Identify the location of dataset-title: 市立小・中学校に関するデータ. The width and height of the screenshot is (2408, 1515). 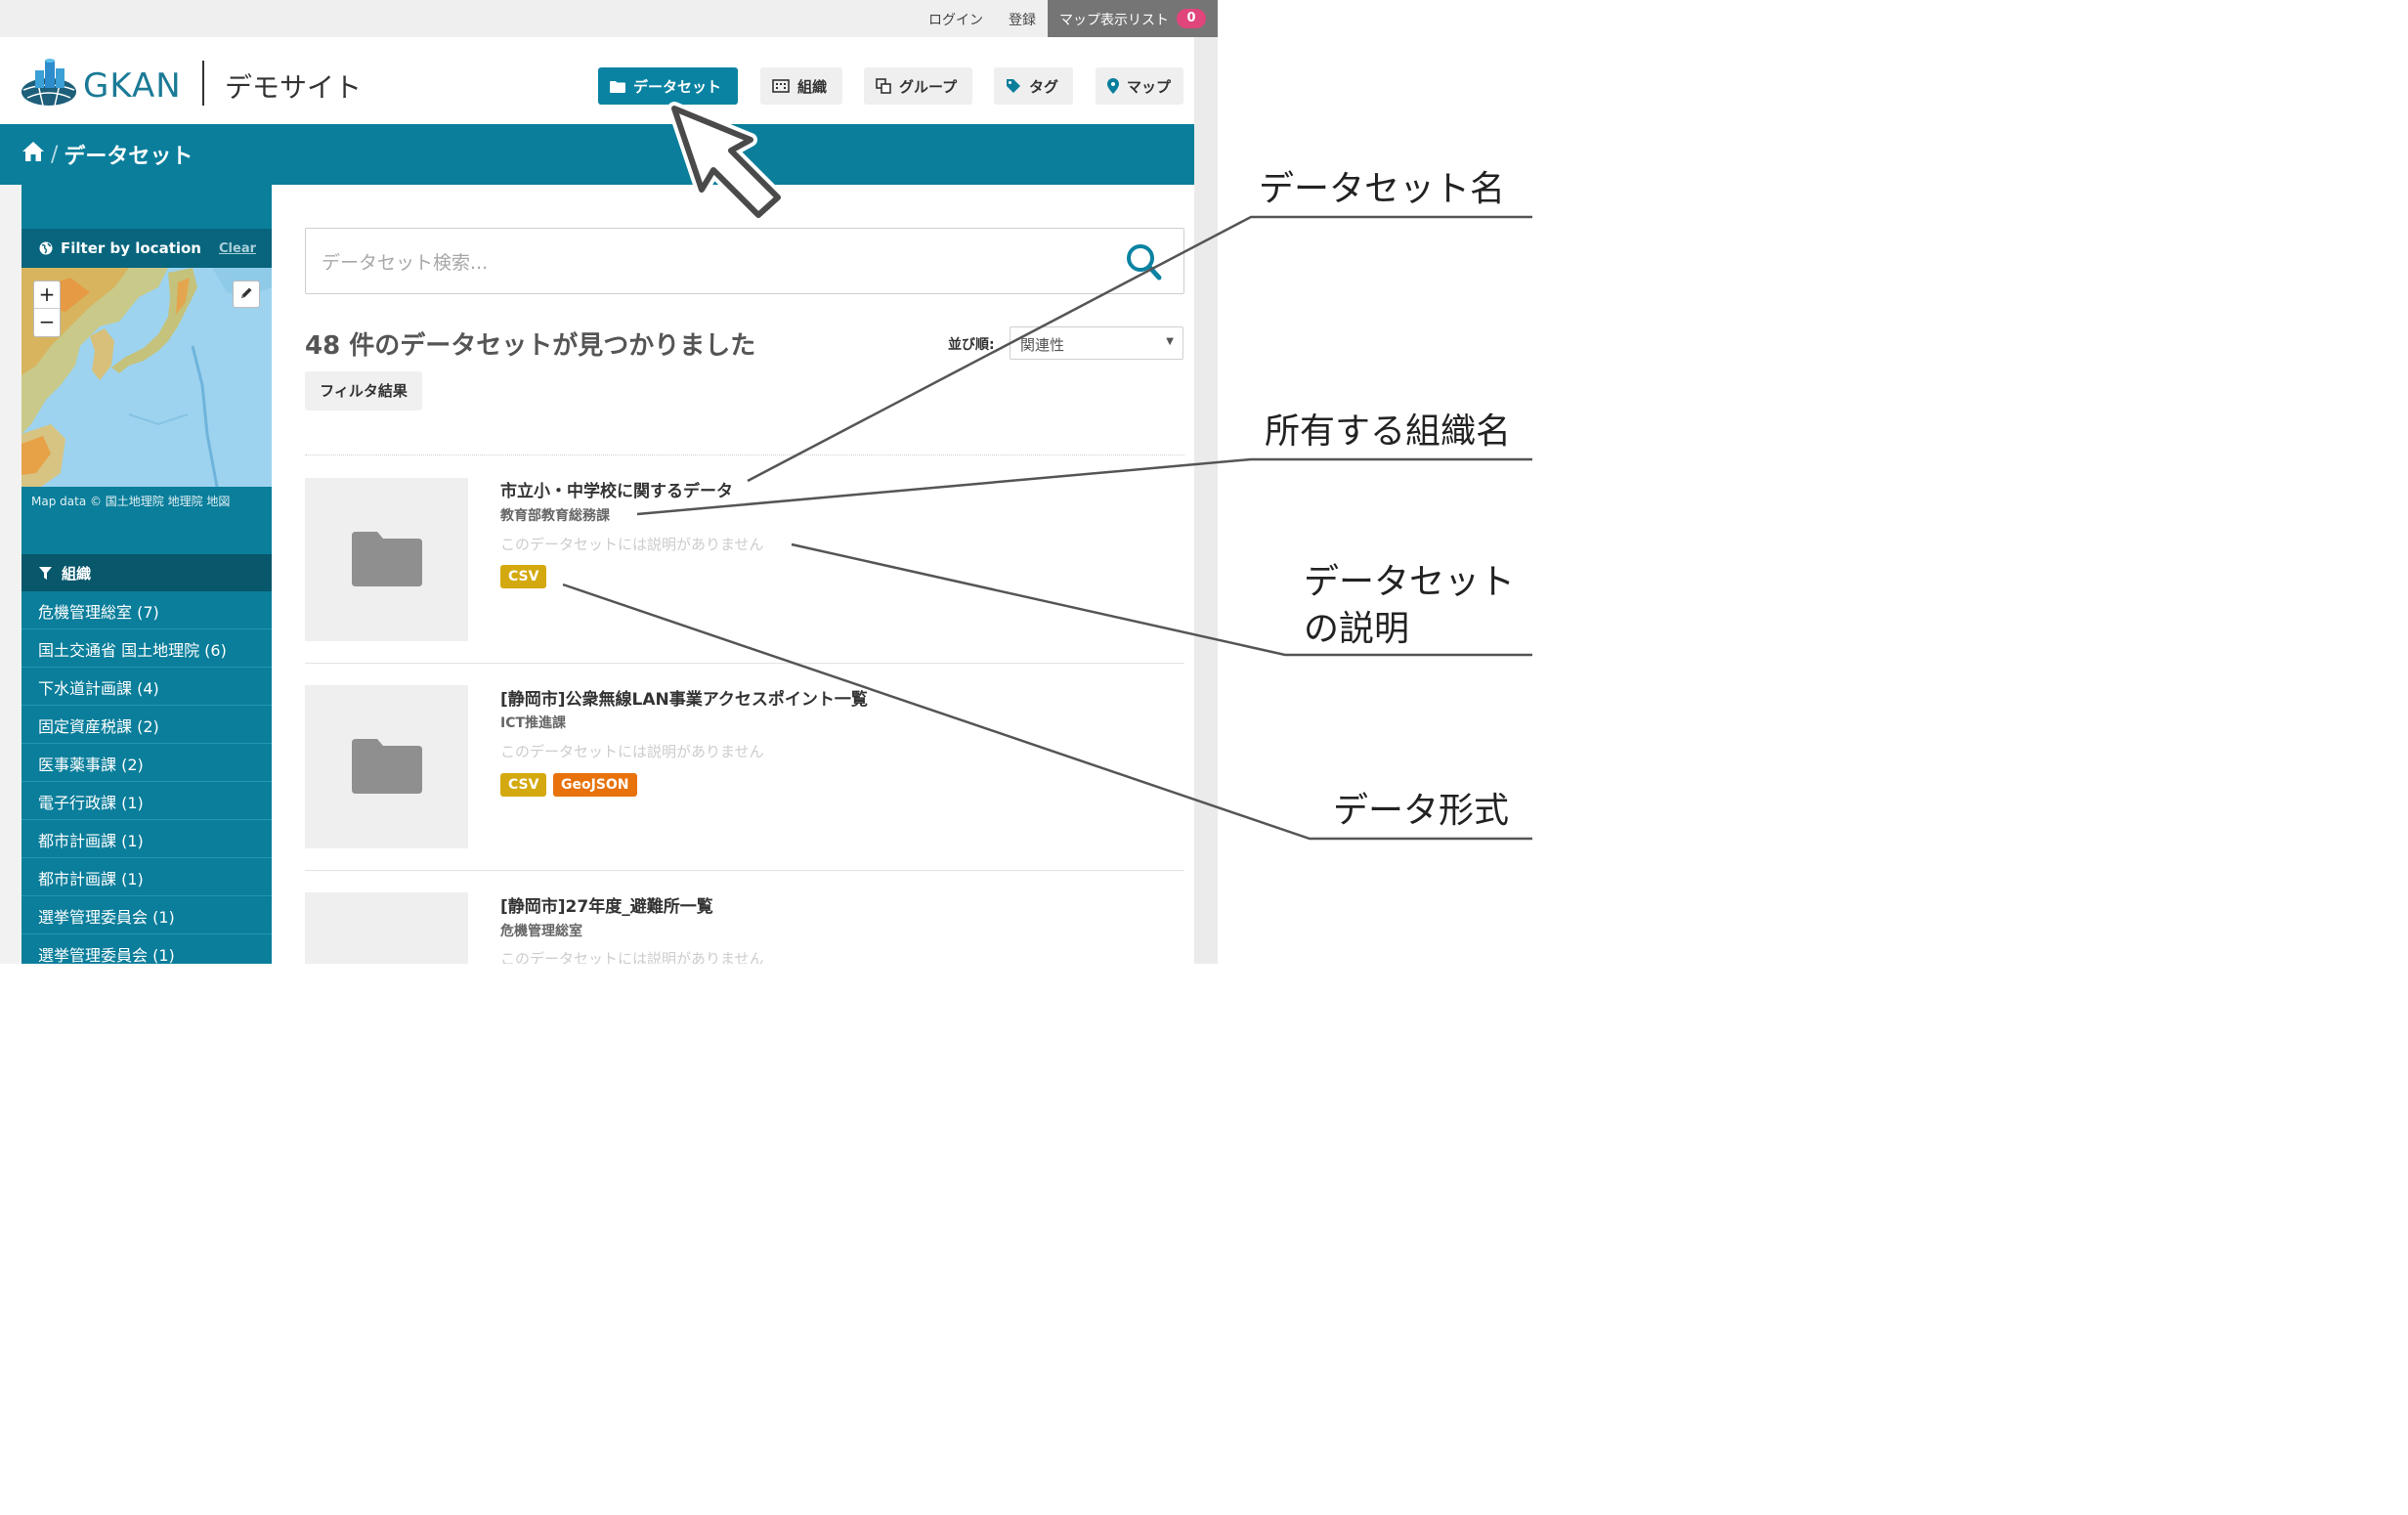
(616, 489).